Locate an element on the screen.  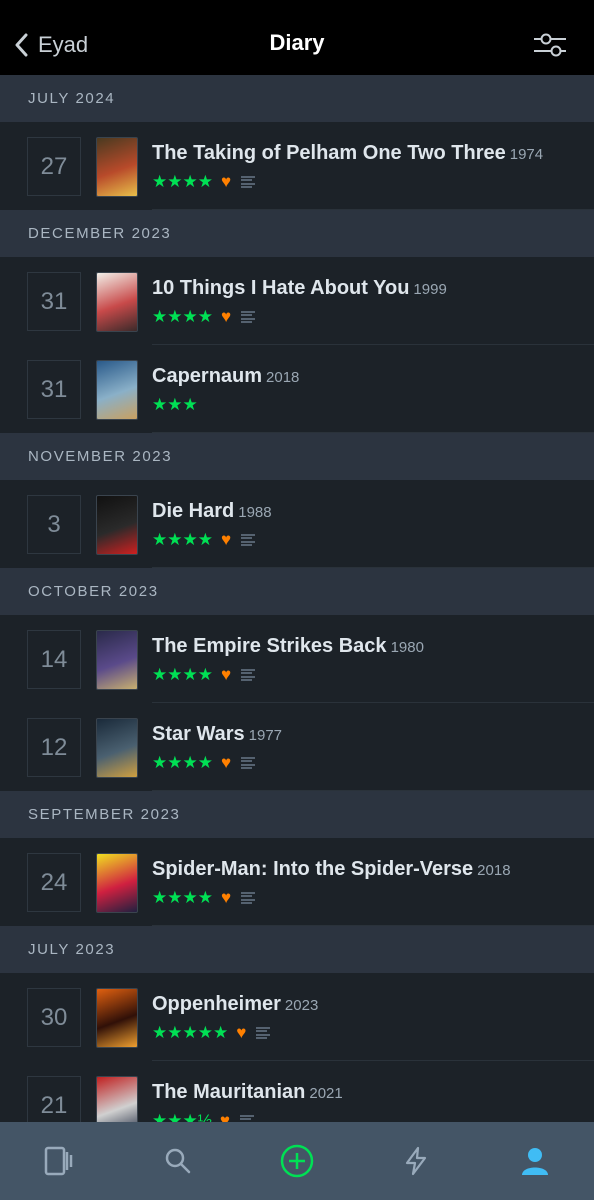
search-tab is located at coordinates (178, 1161).